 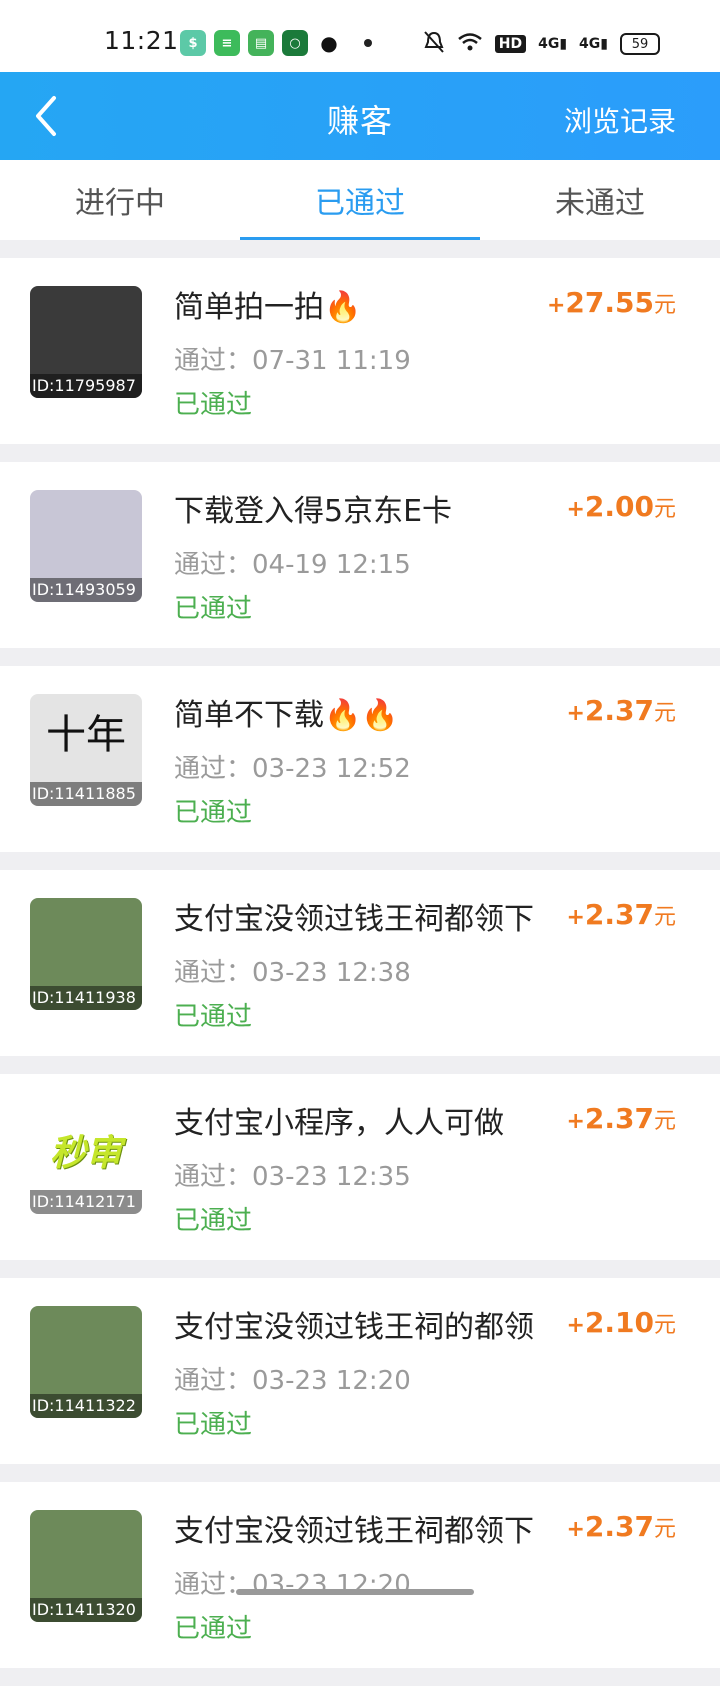 I want to click on task-title: 支付宝没领过钱王祠的都领, so click(x=354, y=1327).